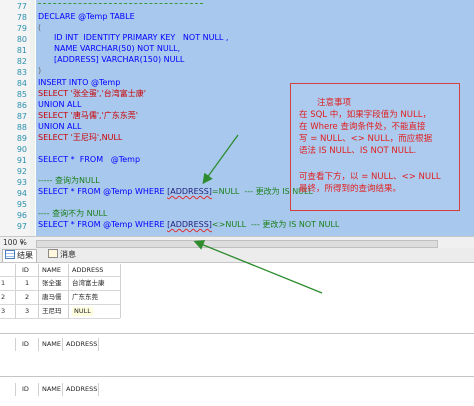 Image resolution: width=474 pixels, height=406 pixels. Describe the element at coordinates (21, 171) in the screenshot. I see `line-number: 92` at that location.